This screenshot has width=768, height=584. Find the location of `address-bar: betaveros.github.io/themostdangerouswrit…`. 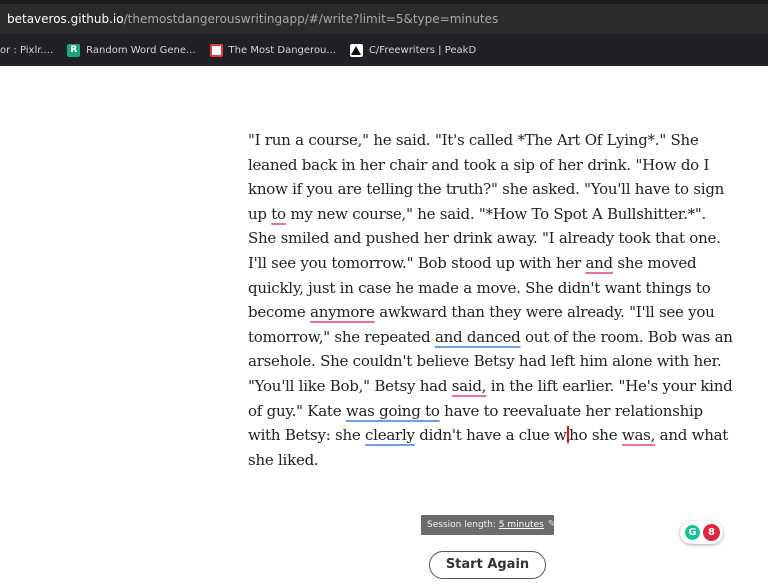

address-bar: betaveros.github.io/themostdangerouswrit… is located at coordinates (384, 19).